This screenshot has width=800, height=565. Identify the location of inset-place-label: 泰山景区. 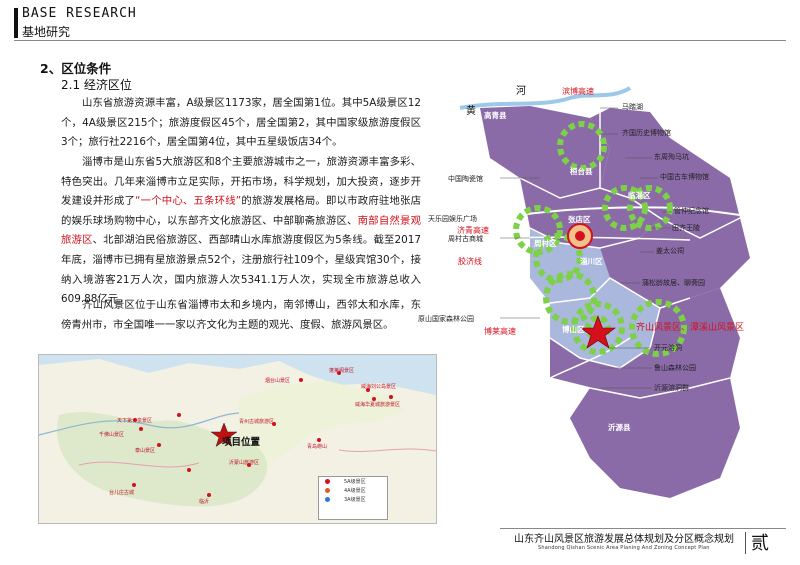
(145, 451).